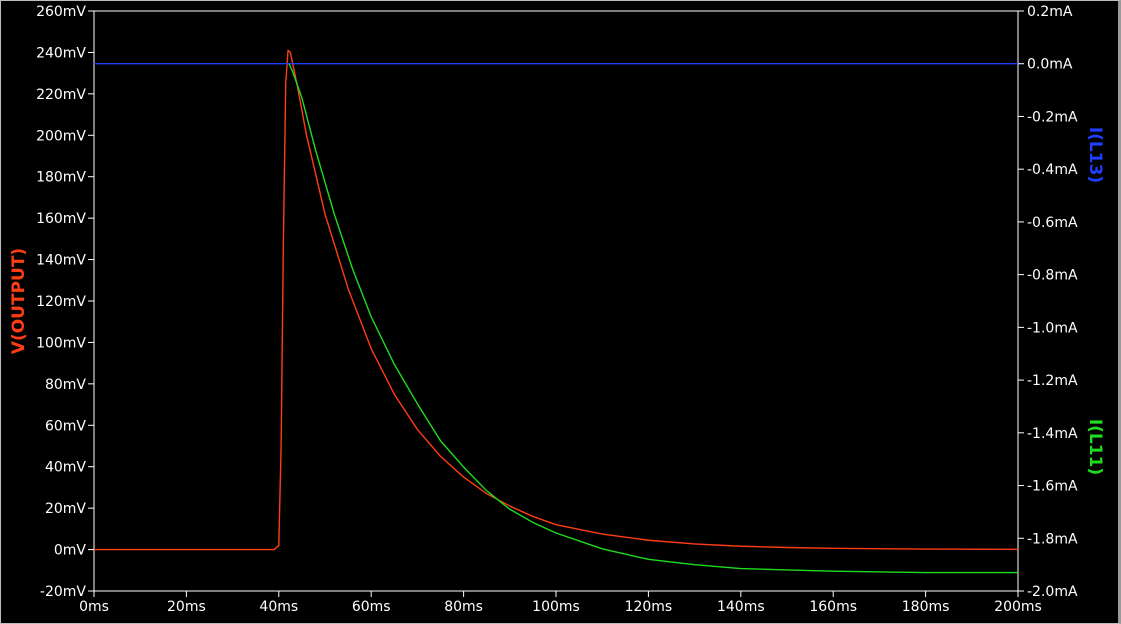 The width and height of the screenshot is (1121, 624). I want to click on x-tick-label: 180ms, so click(926, 607).